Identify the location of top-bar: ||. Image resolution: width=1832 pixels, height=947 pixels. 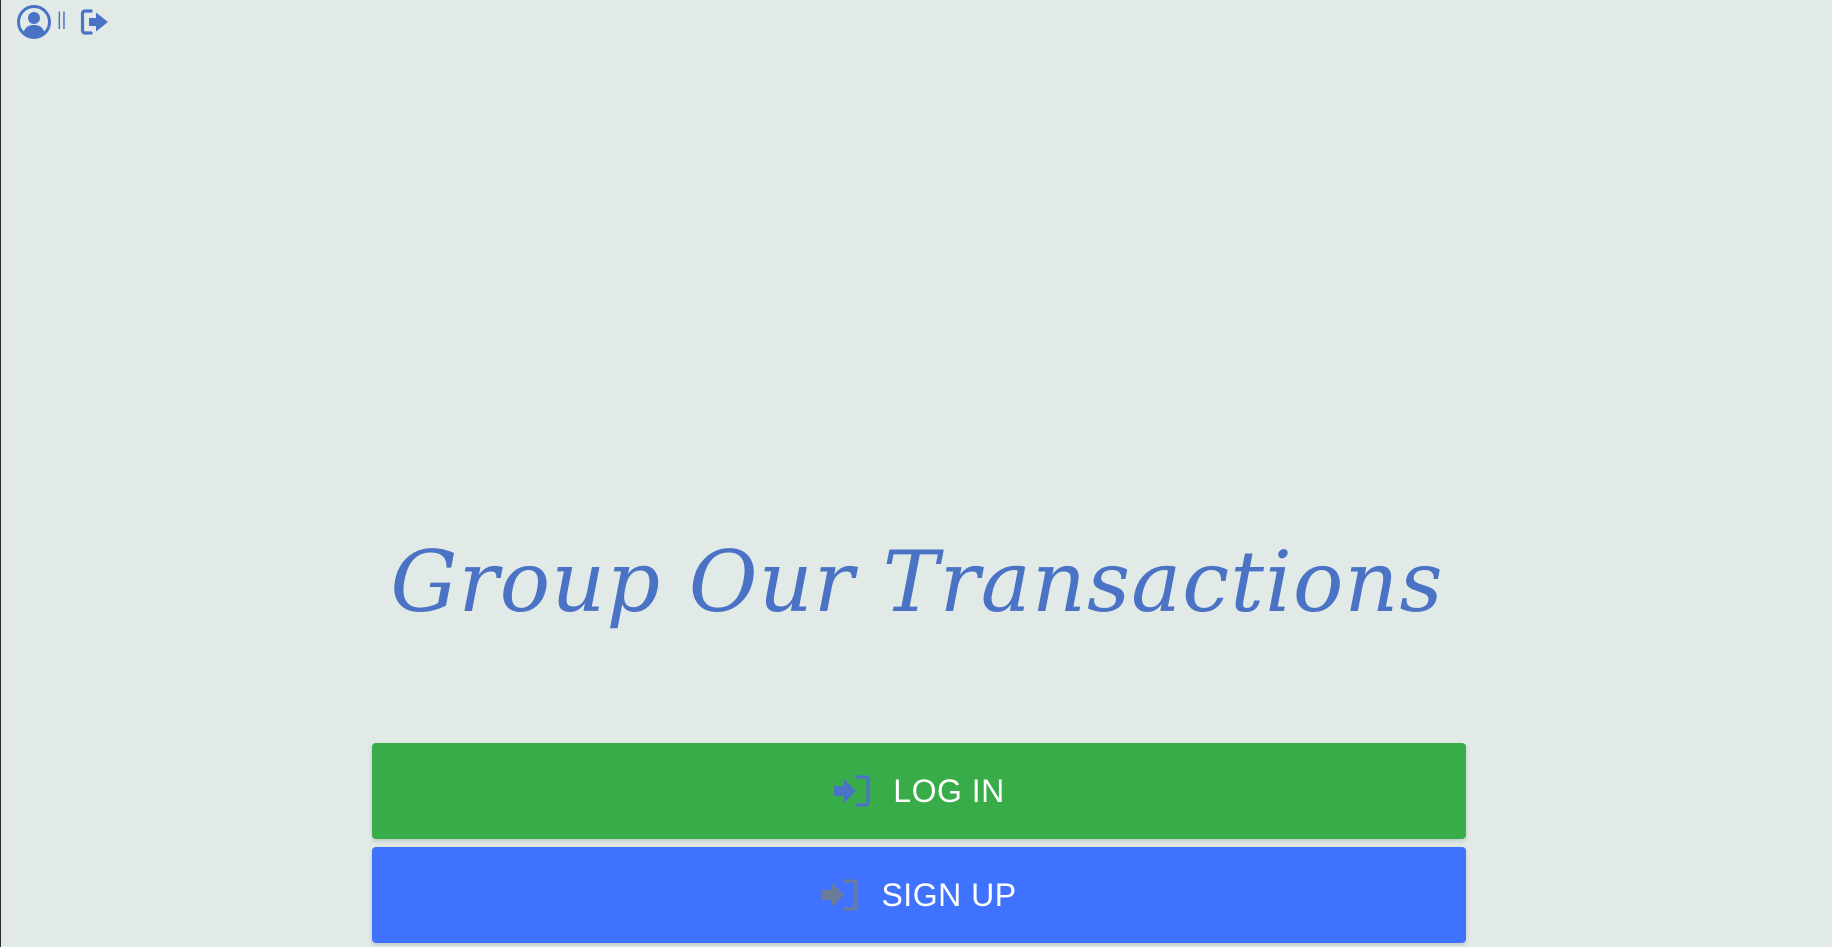
(63, 22).